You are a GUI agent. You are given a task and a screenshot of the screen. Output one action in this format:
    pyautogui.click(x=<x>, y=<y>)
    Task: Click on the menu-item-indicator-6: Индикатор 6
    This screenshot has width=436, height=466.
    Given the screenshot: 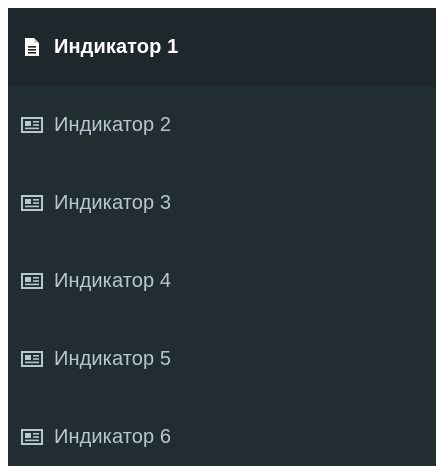 What is the action you would take?
    pyautogui.click(x=222, y=432)
    